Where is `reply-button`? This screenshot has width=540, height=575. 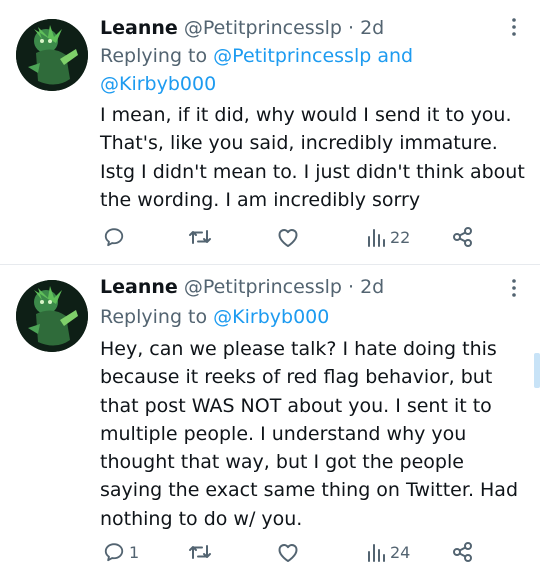 reply-button is located at coordinates (116, 237).